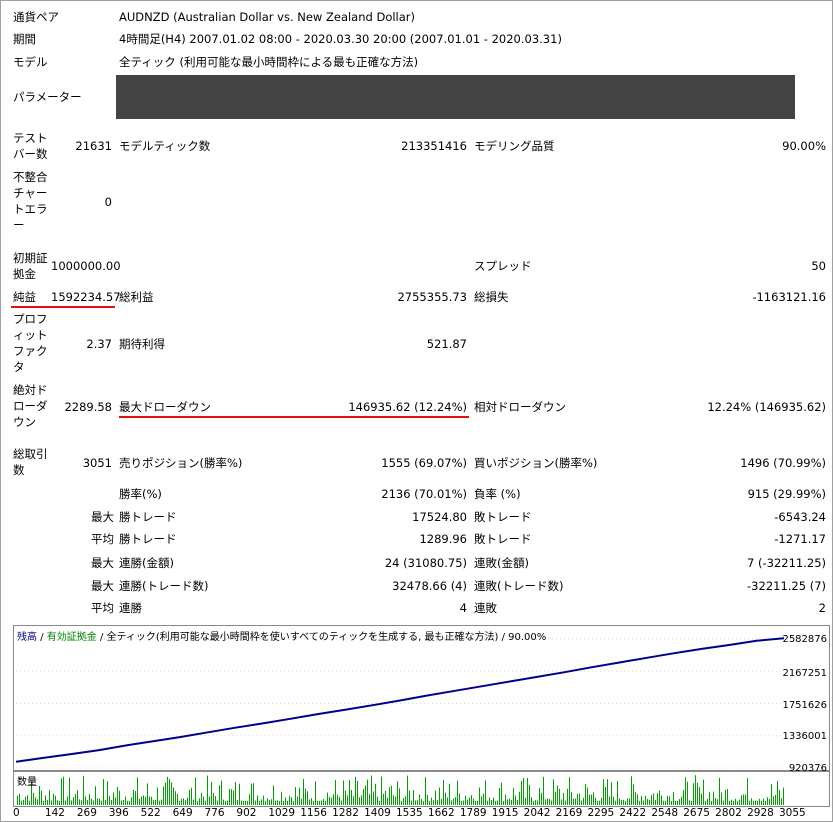 This screenshot has height=822, width=833. What do you see at coordinates (786, 586) in the screenshot?
I see `maximal-consec-loss-value: -32211.25 (7)` at bounding box center [786, 586].